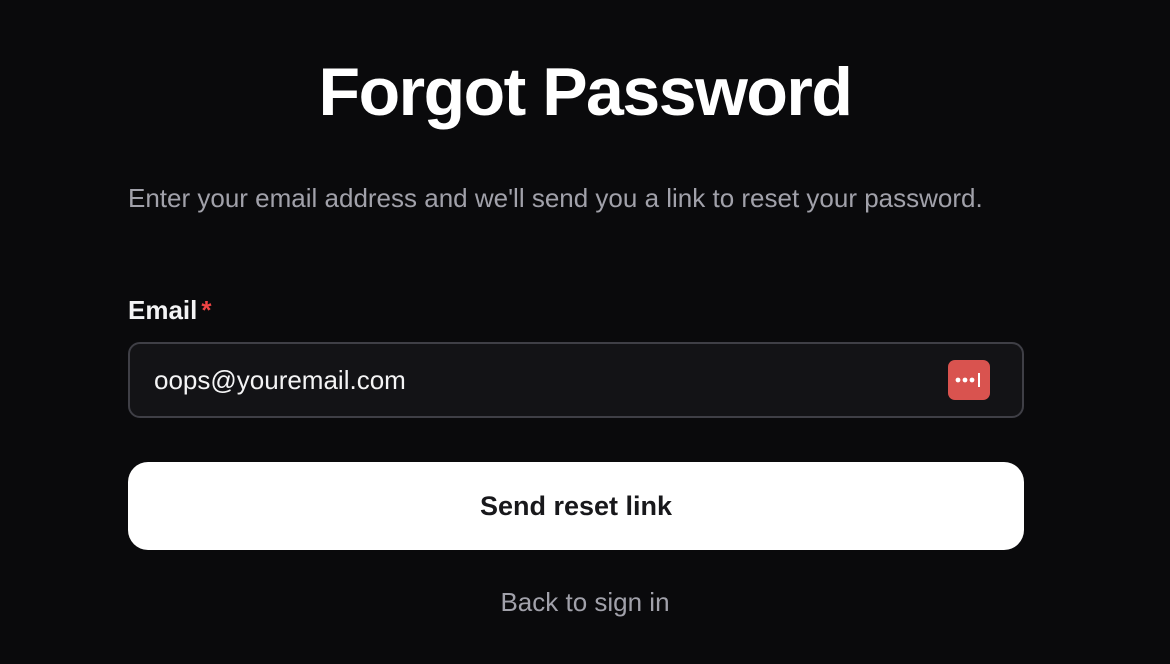 The height and width of the screenshot is (664, 1170). I want to click on password-dots-icon, so click(967, 380).